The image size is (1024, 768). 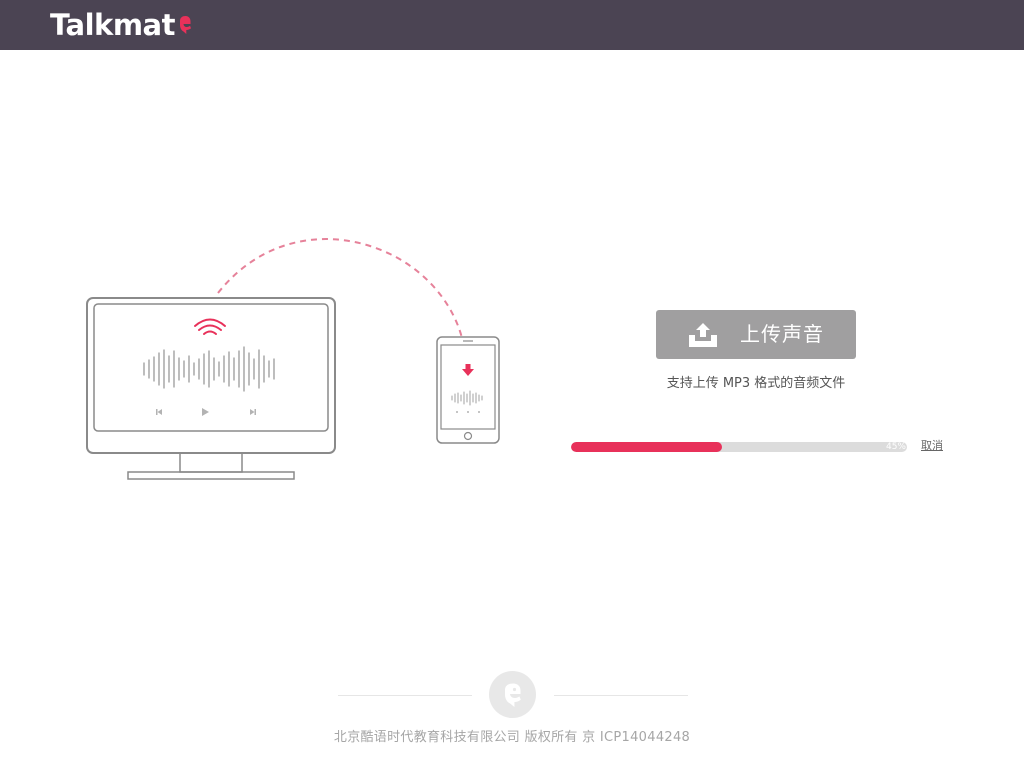 I want to click on top-bar: Talkmat, so click(x=512, y=25).